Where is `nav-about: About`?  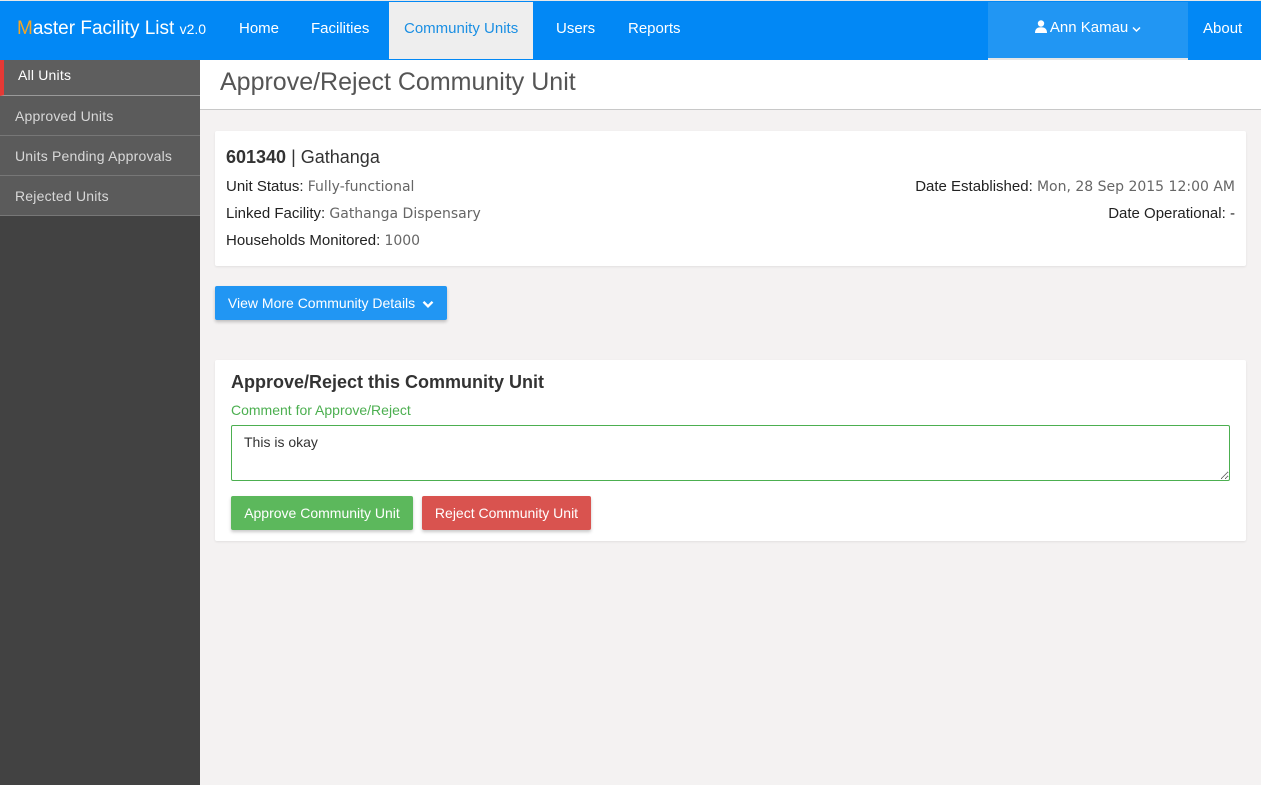 nav-about: About is located at coordinates (1222, 30).